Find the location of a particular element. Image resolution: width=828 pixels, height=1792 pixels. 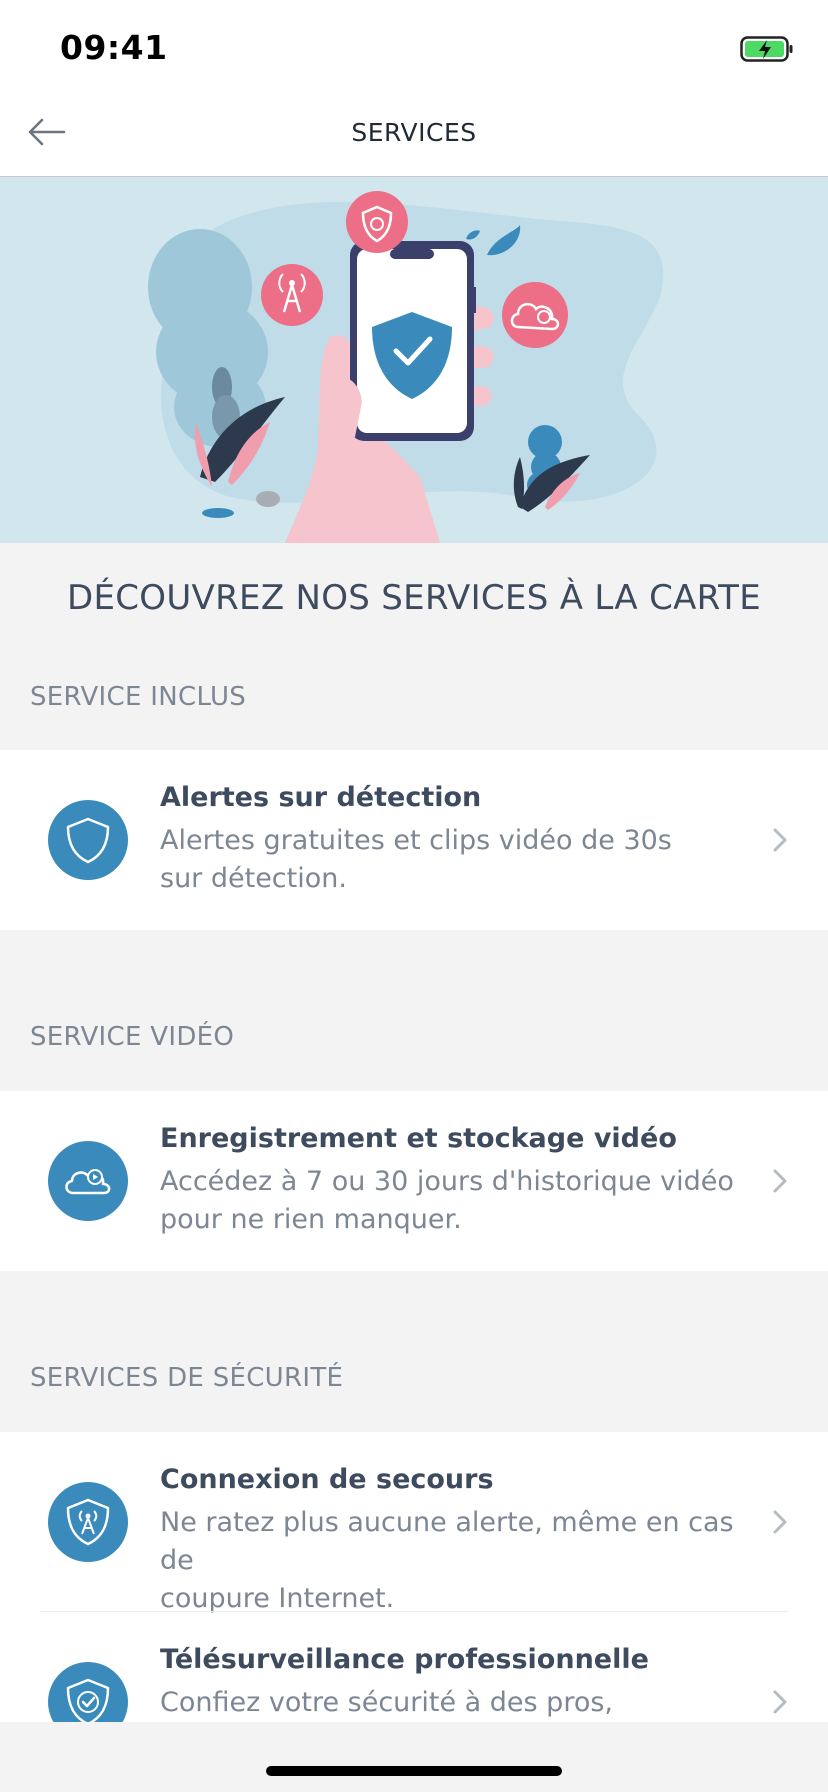

service-title: Enregistrement et stockage vidéo is located at coordinates (418, 1138).